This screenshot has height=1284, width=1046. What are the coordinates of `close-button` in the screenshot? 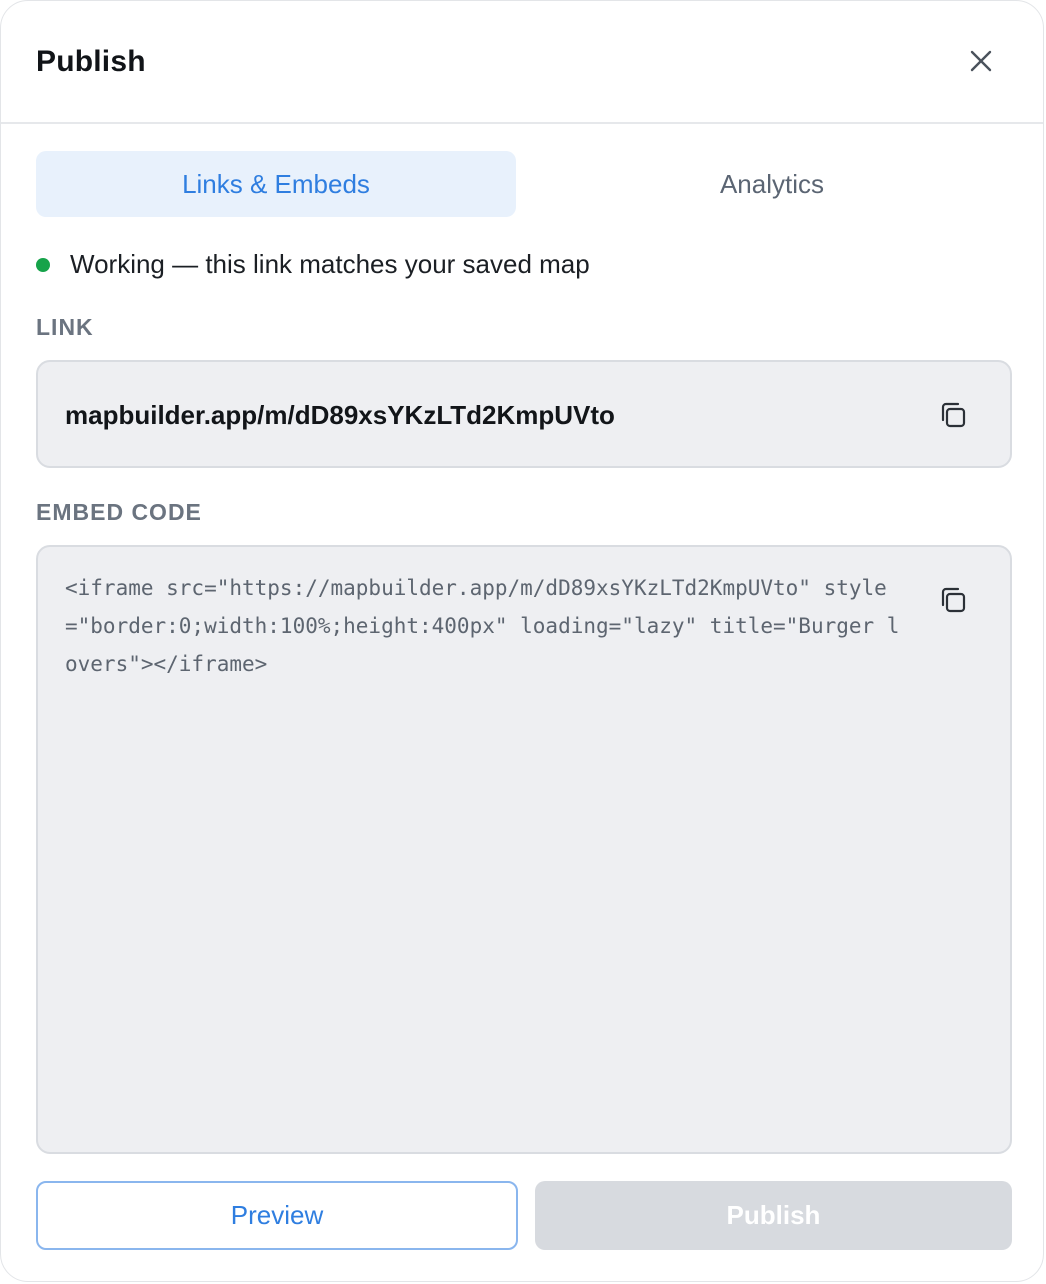 It's located at (981, 61).